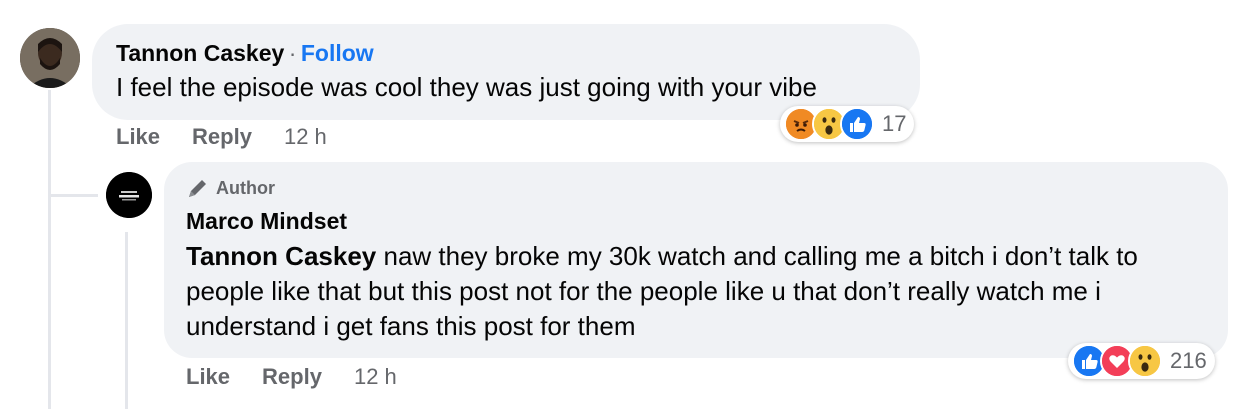  I want to click on reactions-summary: 17, so click(847, 124).